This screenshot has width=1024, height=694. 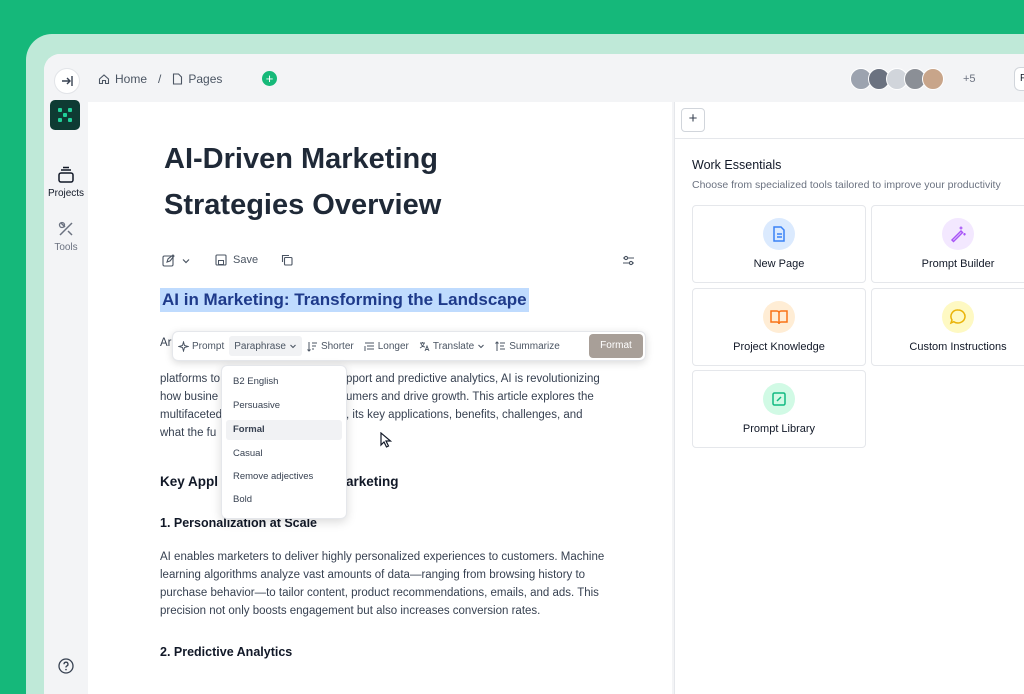 What do you see at coordinates (66, 374) in the screenshot?
I see `left-rail: Projects Tools` at bounding box center [66, 374].